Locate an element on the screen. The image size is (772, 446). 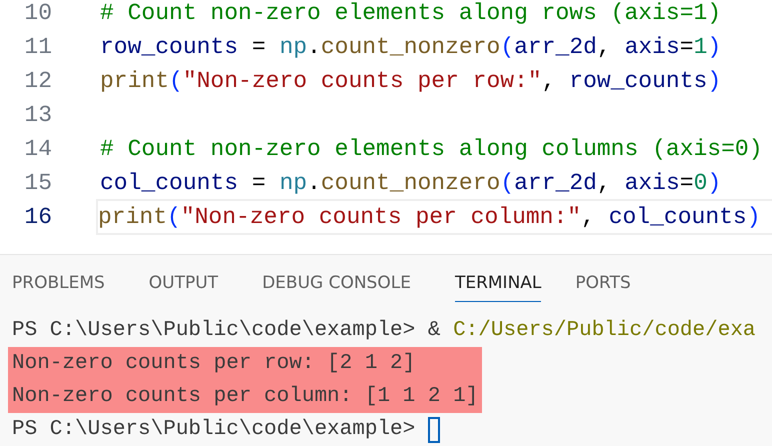
line-number: 13 is located at coordinates (37, 115).